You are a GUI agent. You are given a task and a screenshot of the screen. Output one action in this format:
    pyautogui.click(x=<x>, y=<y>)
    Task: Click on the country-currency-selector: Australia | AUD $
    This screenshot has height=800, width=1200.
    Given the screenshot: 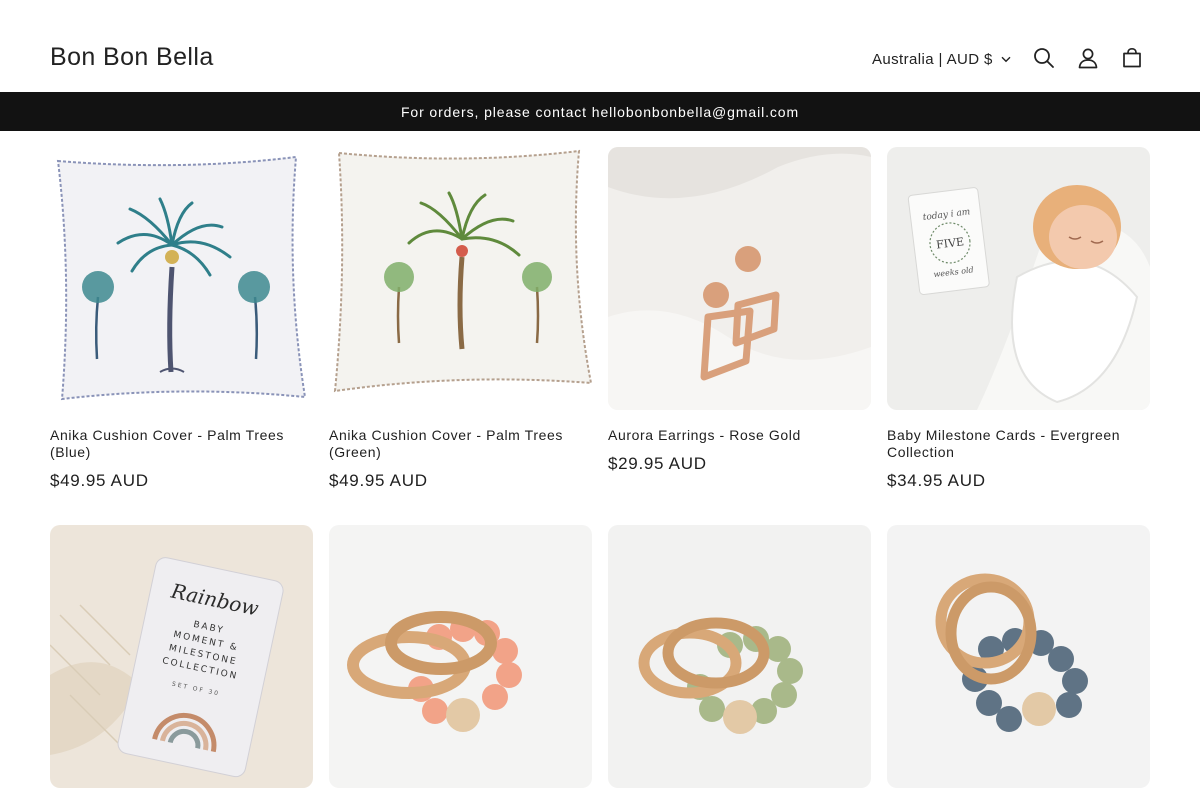 What is the action you would take?
    pyautogui.click(x=941, y=59)
    